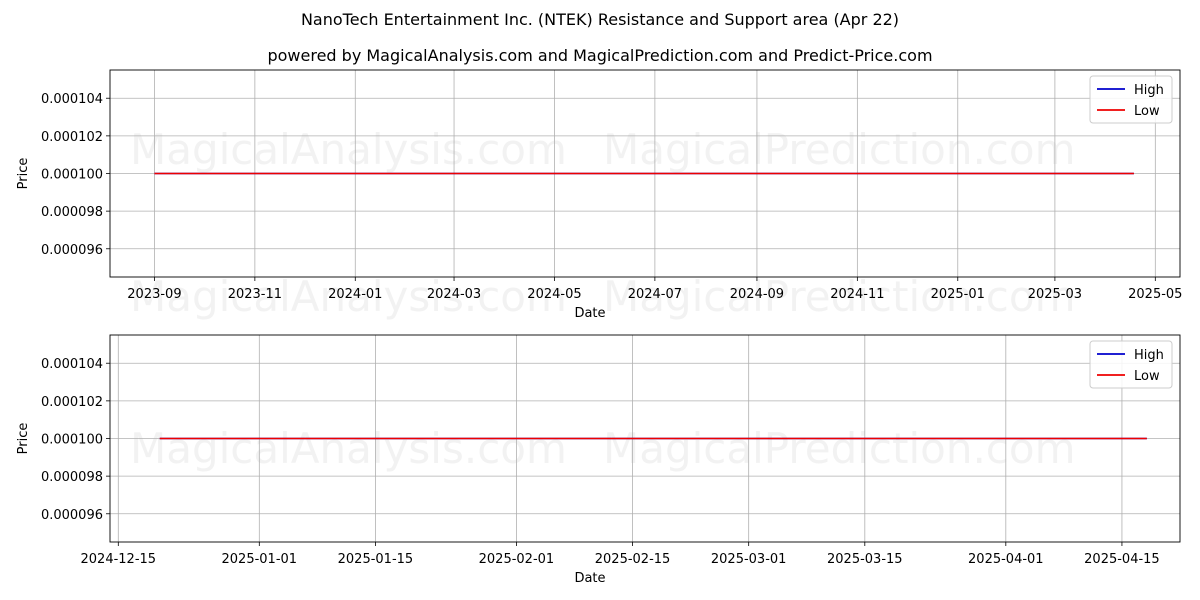 The image size is (1200, 600). I want to click on x-tick-label: 2025-01-01, so click(260, 559).